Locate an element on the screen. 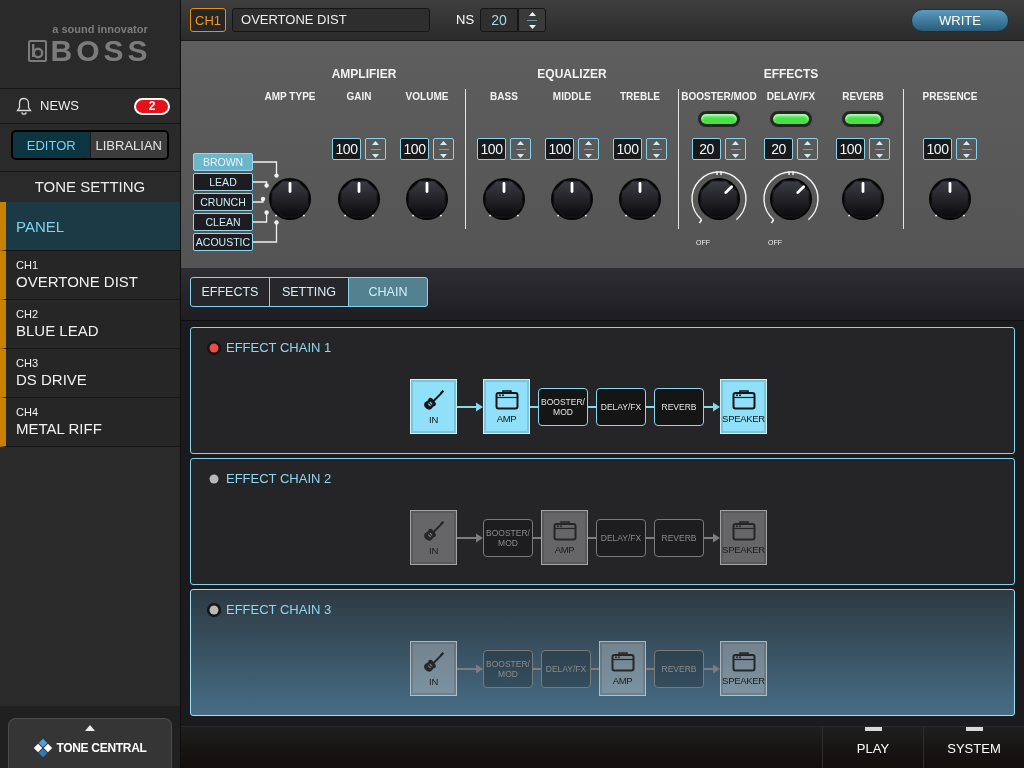  tab: CHAIN is located at coordinates (388, 292).